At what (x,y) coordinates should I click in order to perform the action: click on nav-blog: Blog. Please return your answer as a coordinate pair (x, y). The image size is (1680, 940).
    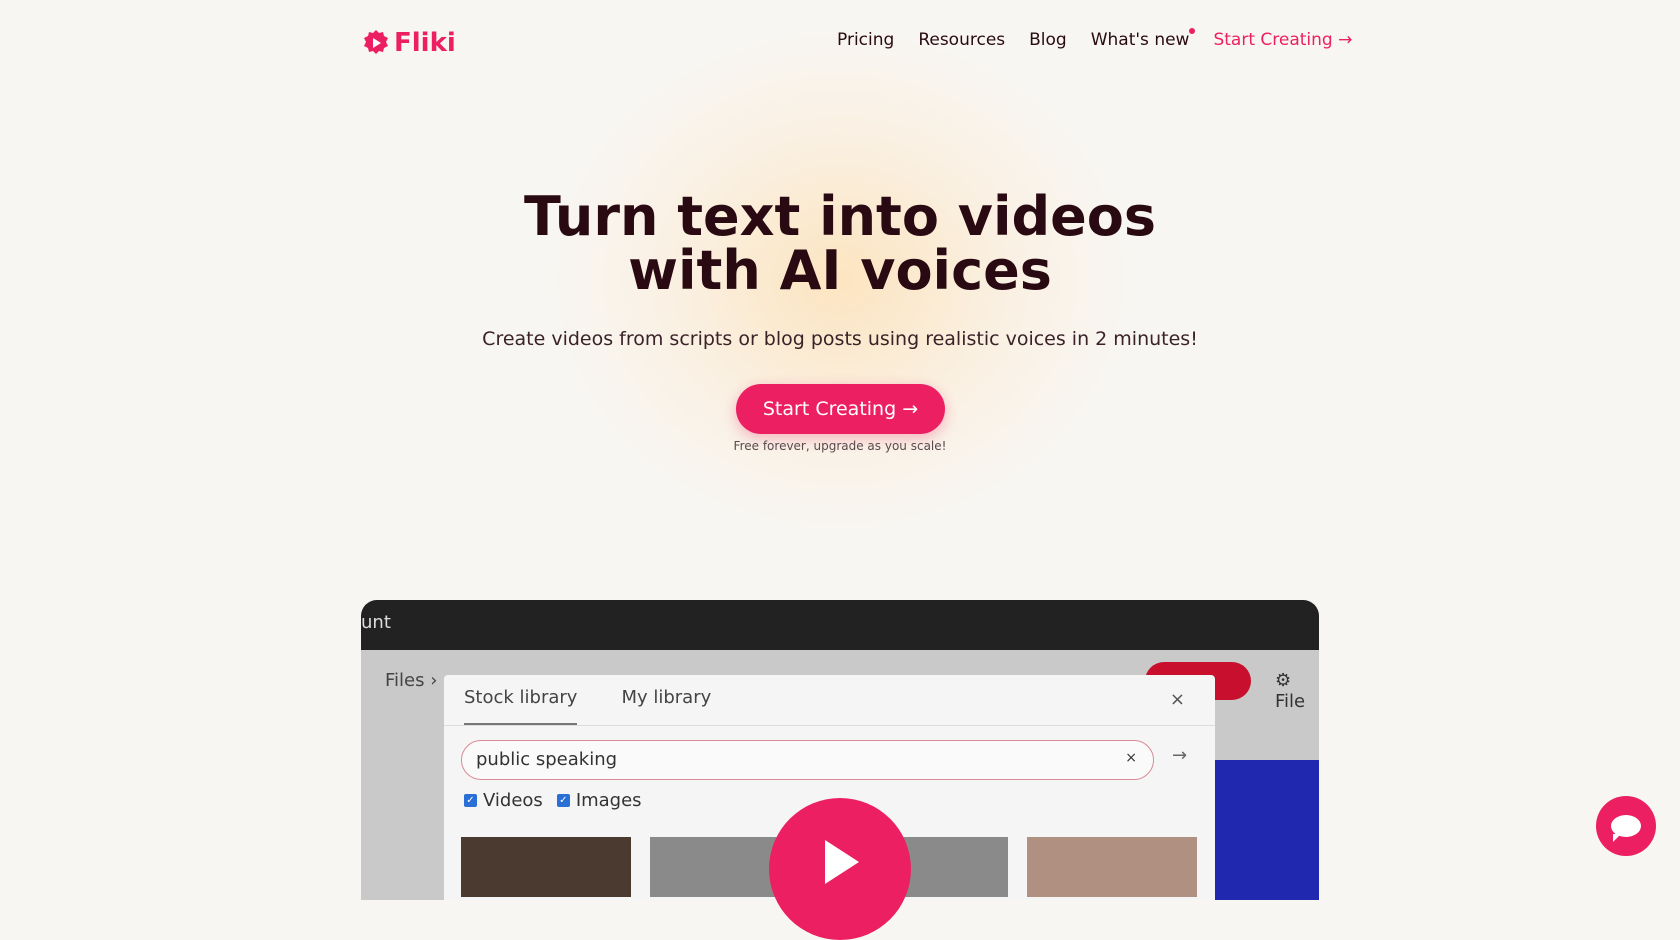
    Looking at the image, I should click on (1048, 40).